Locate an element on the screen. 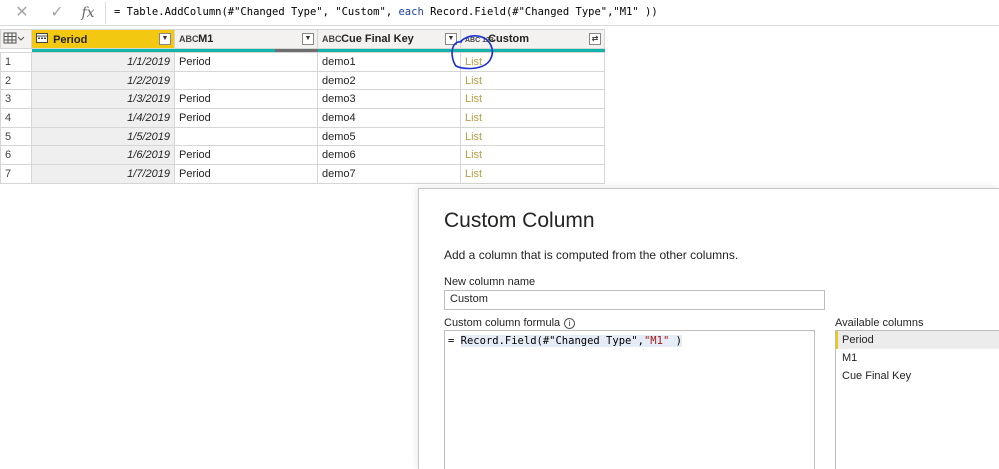 This screenshot has height=469, width=999. row-number: 7 is located at coordinates (16, 174).